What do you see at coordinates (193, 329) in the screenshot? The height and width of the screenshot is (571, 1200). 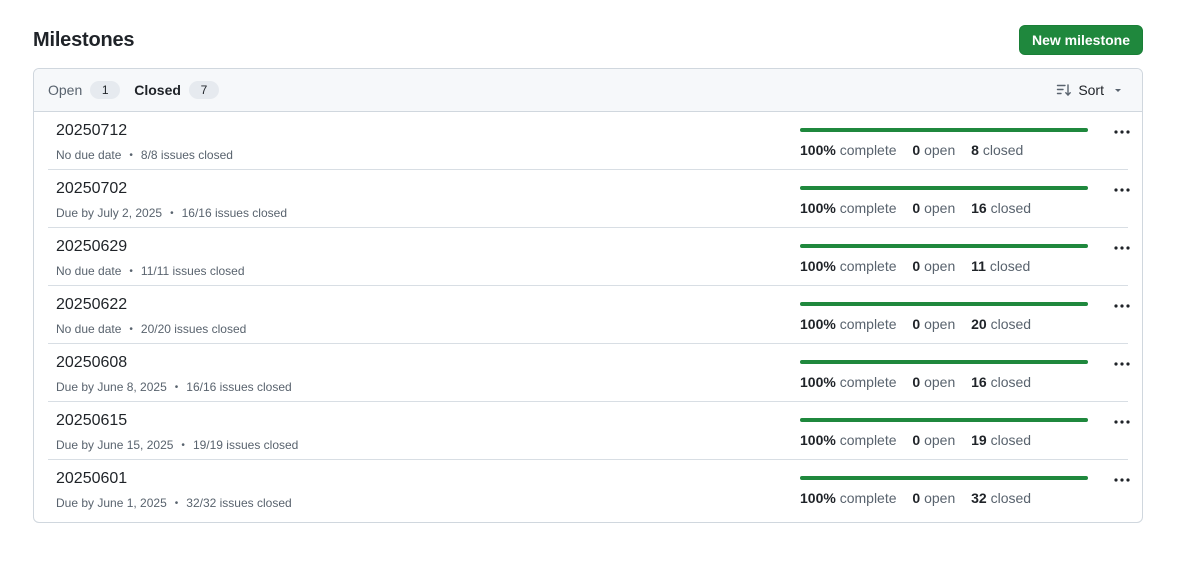 I see `milestone-issues-summary: 20/20 issues closed` at bounding box center [193, 329].